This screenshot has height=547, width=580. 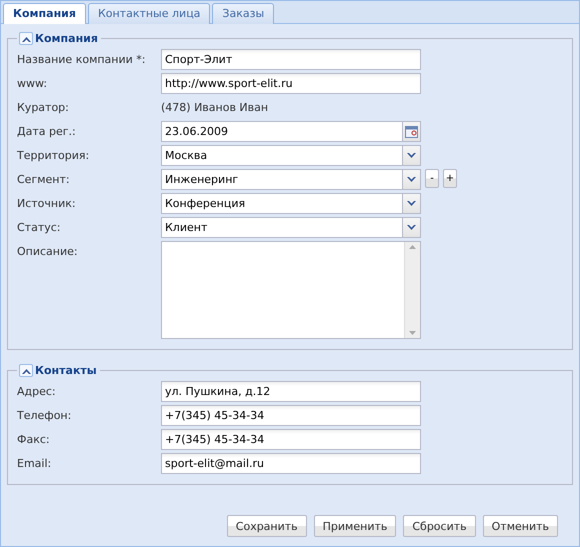 What do you see at coordinates (291, 59) in the screenshot?
I see `text-field: Спорт-Элит` at bounding box center [291, 59].